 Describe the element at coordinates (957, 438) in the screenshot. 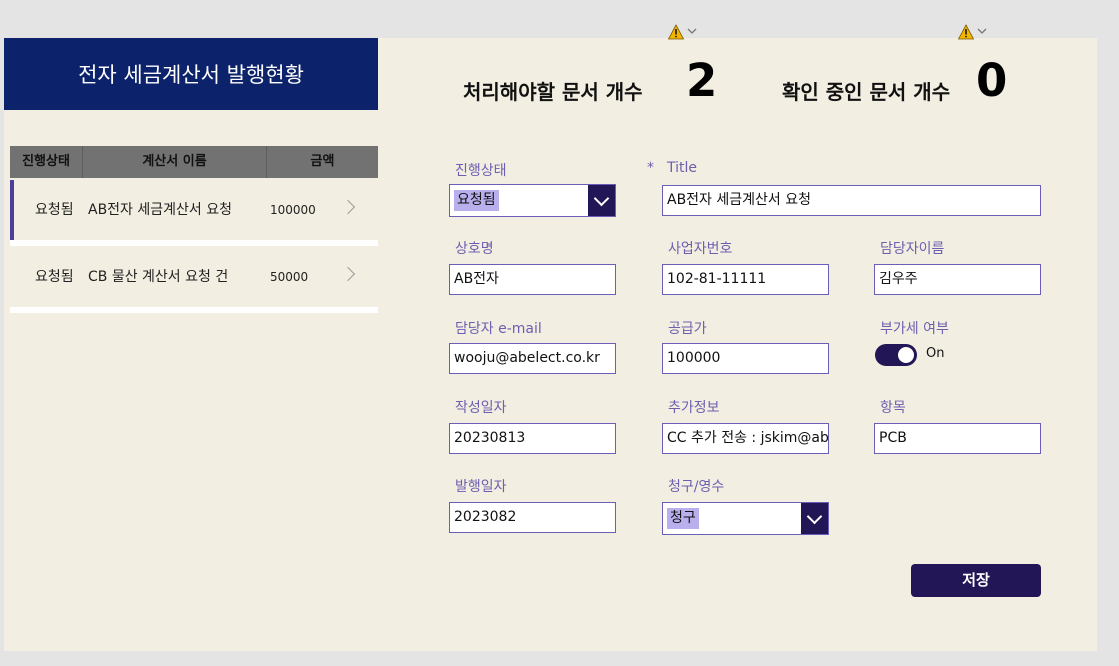

I see `item-input: PCB` at that location.